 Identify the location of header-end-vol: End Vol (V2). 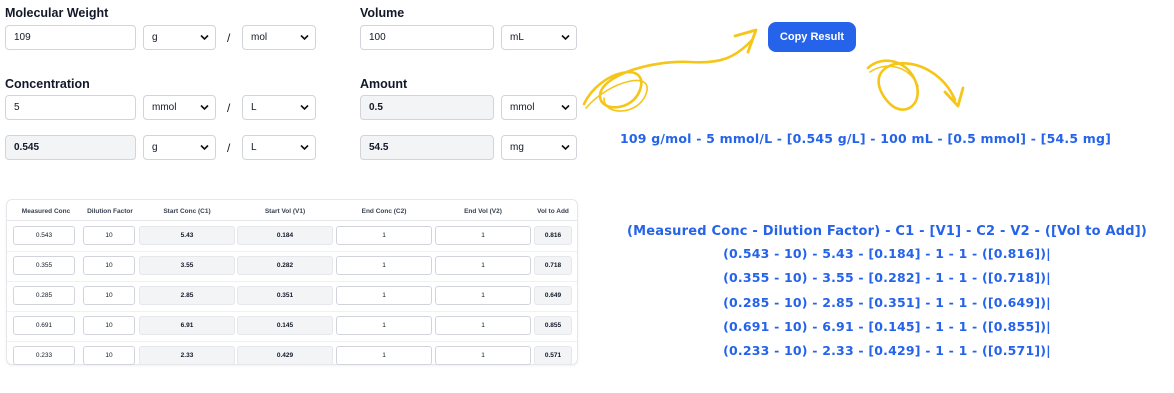
(483, 211).